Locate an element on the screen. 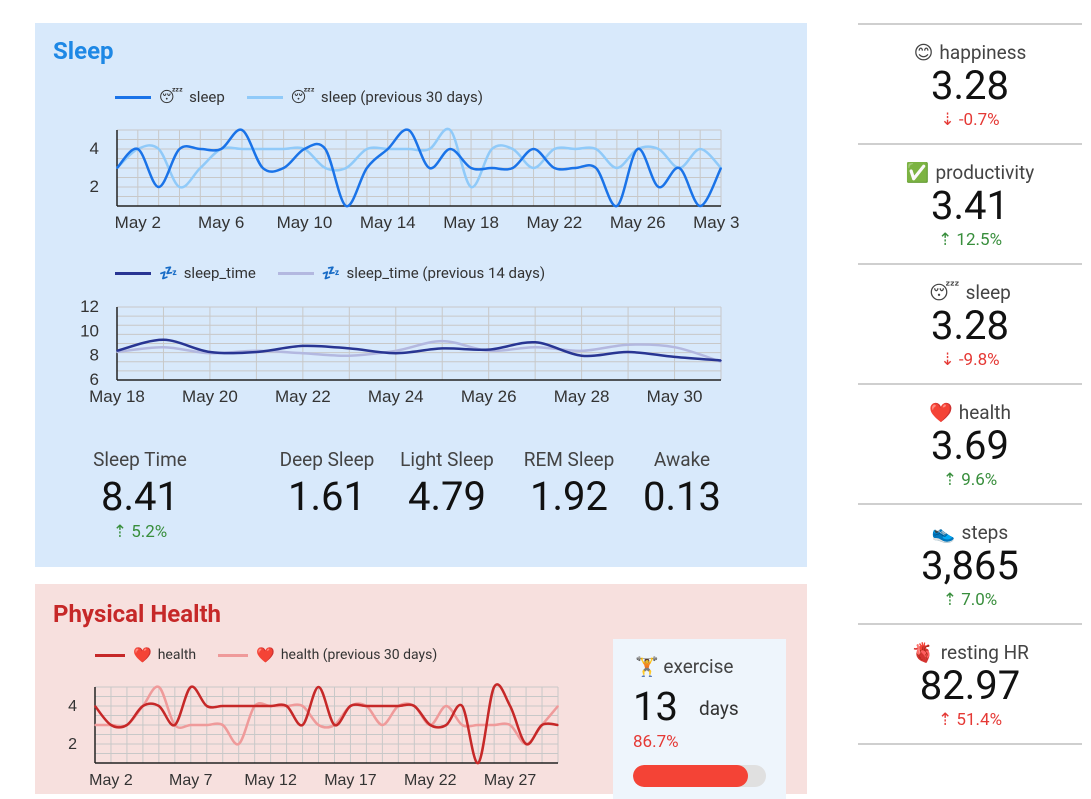 This screenshot has height=799, width=1091. anatomical-heart-icon: 🫀 is located at coordinates (923, 652).